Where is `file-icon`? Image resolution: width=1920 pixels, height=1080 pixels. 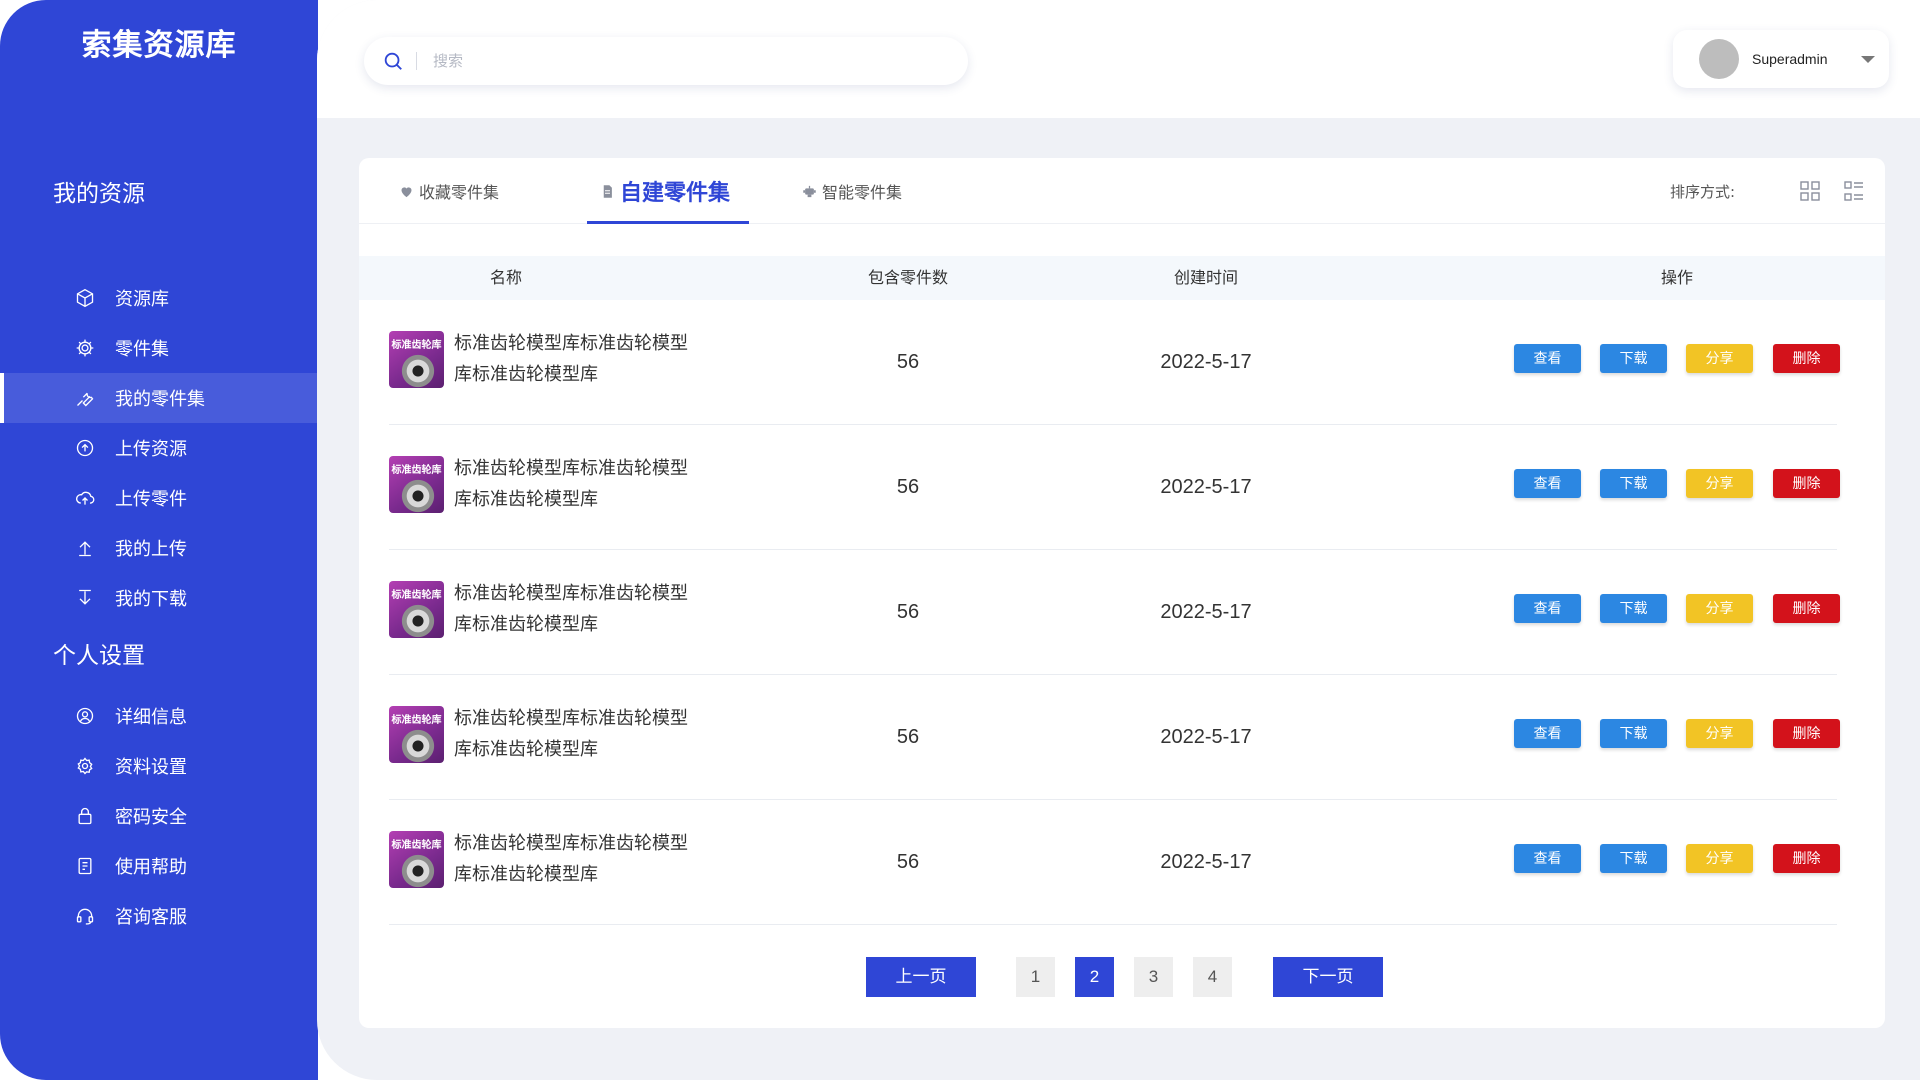
file-icon is located at coordinates (607, 191).